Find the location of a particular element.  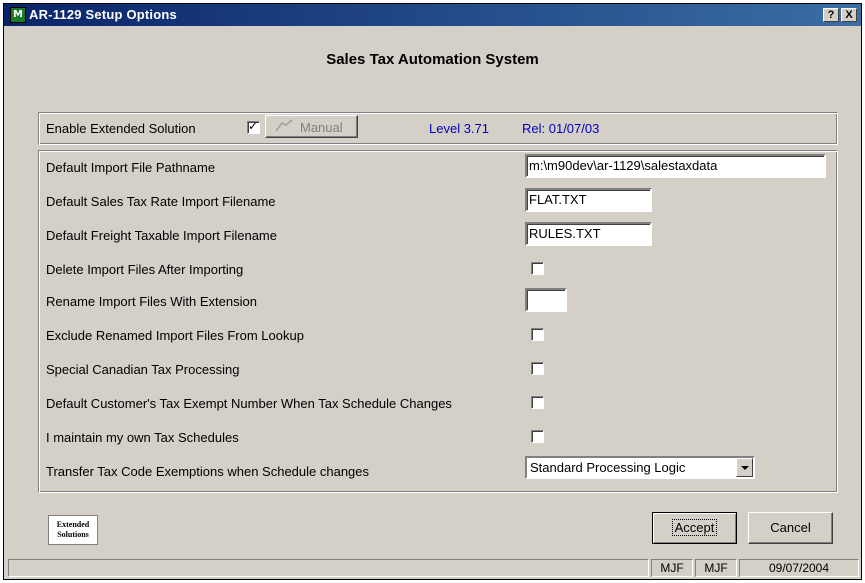

exclude-renamed-label: Exclude Renamed Import Files From Lookup is located at coordinates (175, 335).